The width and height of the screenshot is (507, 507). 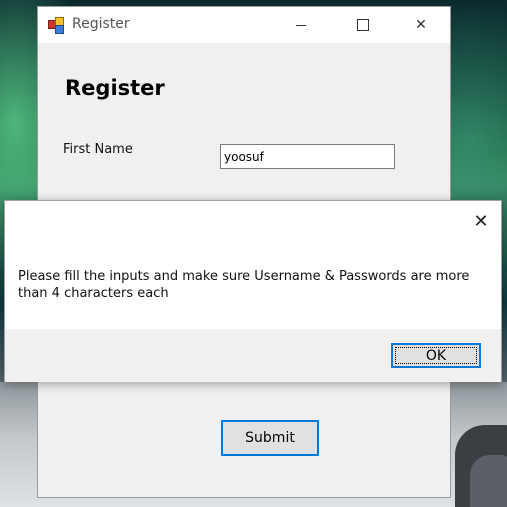 What do you see at coordinates (98, 149) in the screenshot?
I see `first-name-label: First Name` at bounding box center [98, 149].